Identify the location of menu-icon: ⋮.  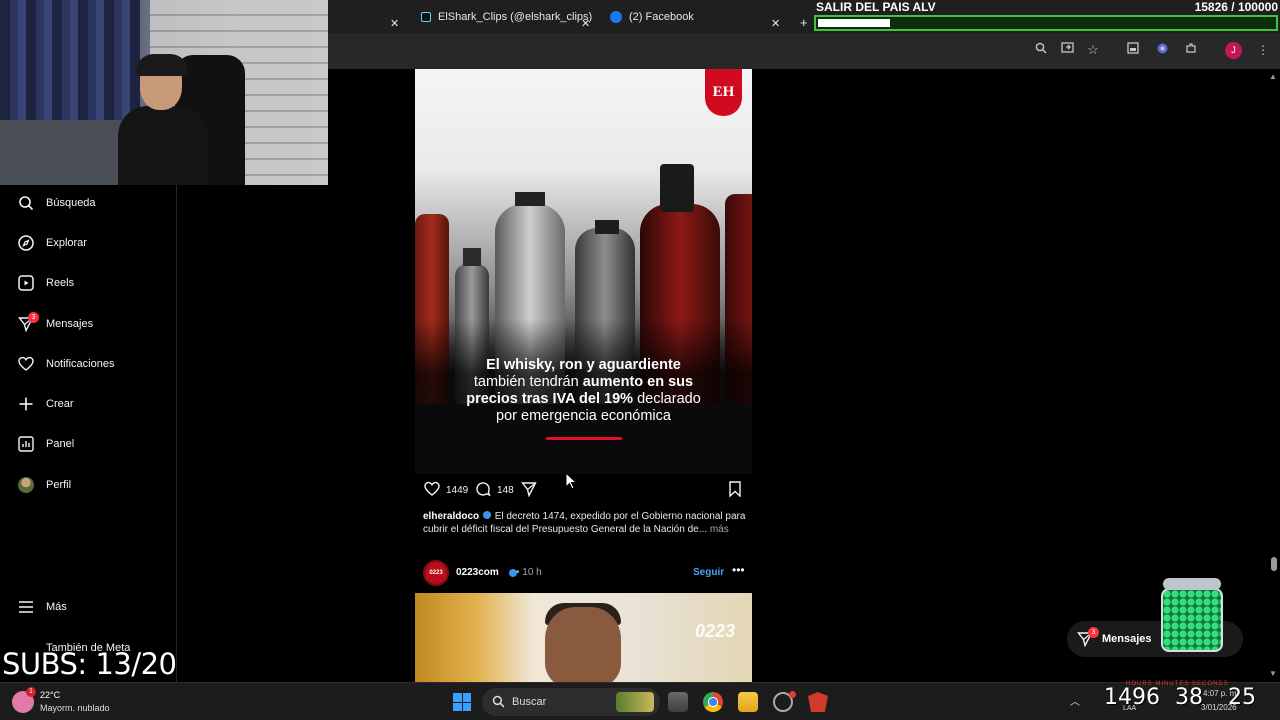
(1263, 50).